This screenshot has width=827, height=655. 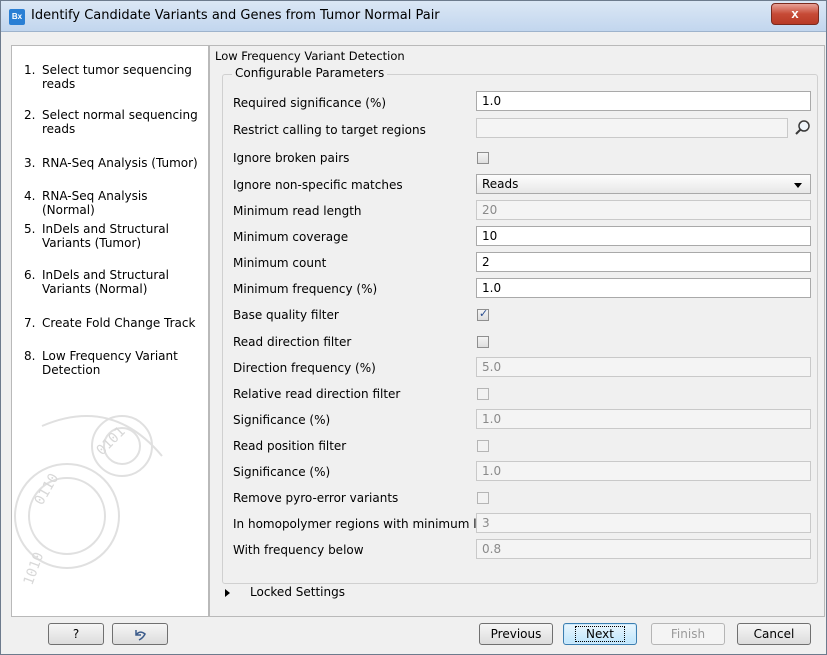 What do you see at coordinates (318, 185) in the screenshot?
I see `ignore-nonspecific-label: Ignore non-specific matches` at bounding box center [318, 185].